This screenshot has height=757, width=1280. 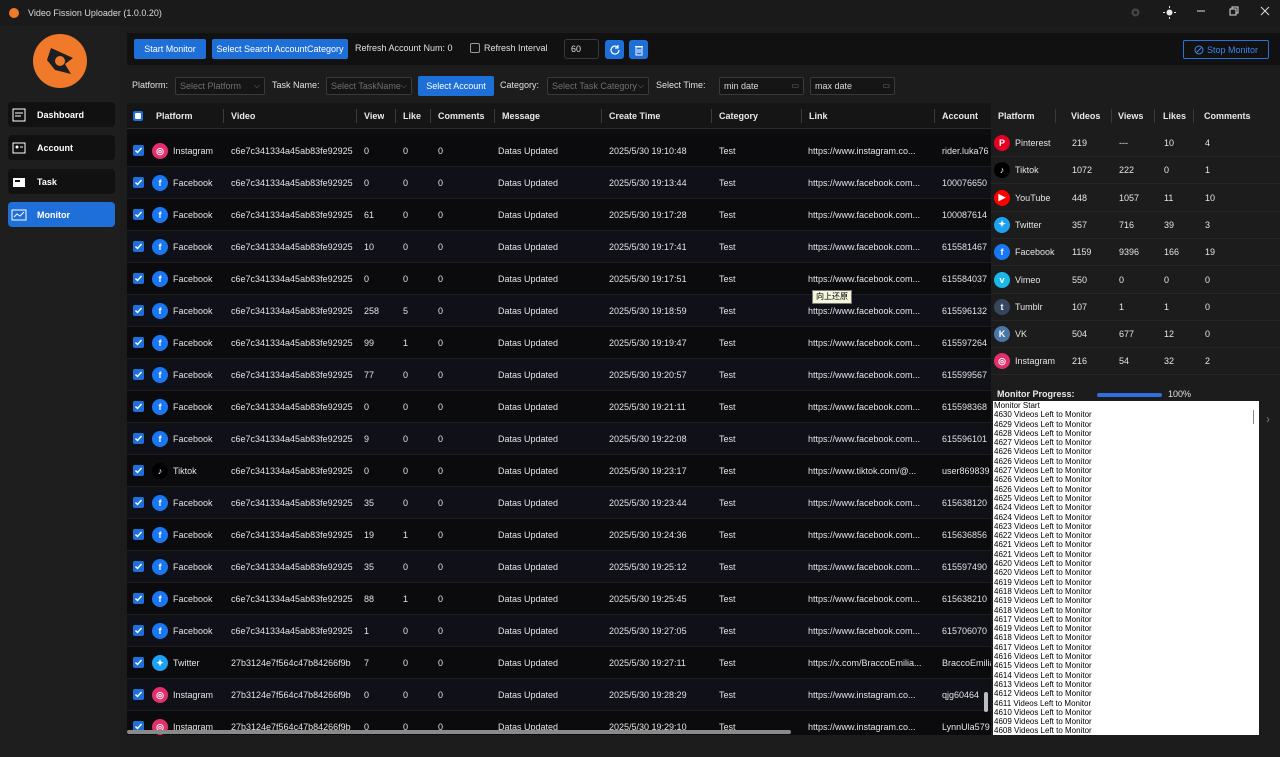 What do you see at coordinates (614, 49) in the screenshot?
I see `refresh-icon` at bounding box center [614, 49].